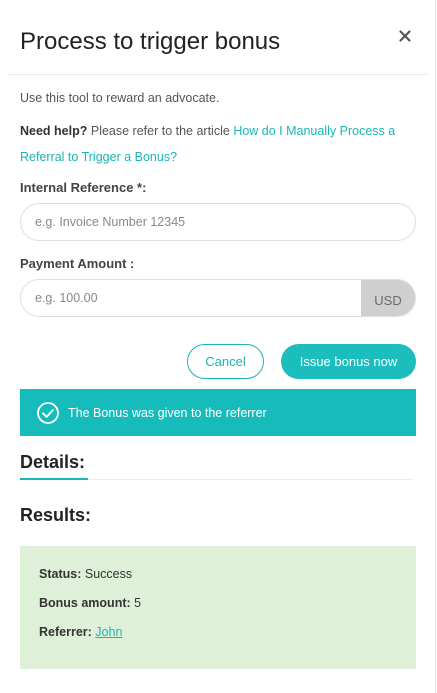  What do you see at coordinates (167, 412) in the screenshot?
I see `success-message: The Bonus was given to the referrer` at bounding box center [167, 412].